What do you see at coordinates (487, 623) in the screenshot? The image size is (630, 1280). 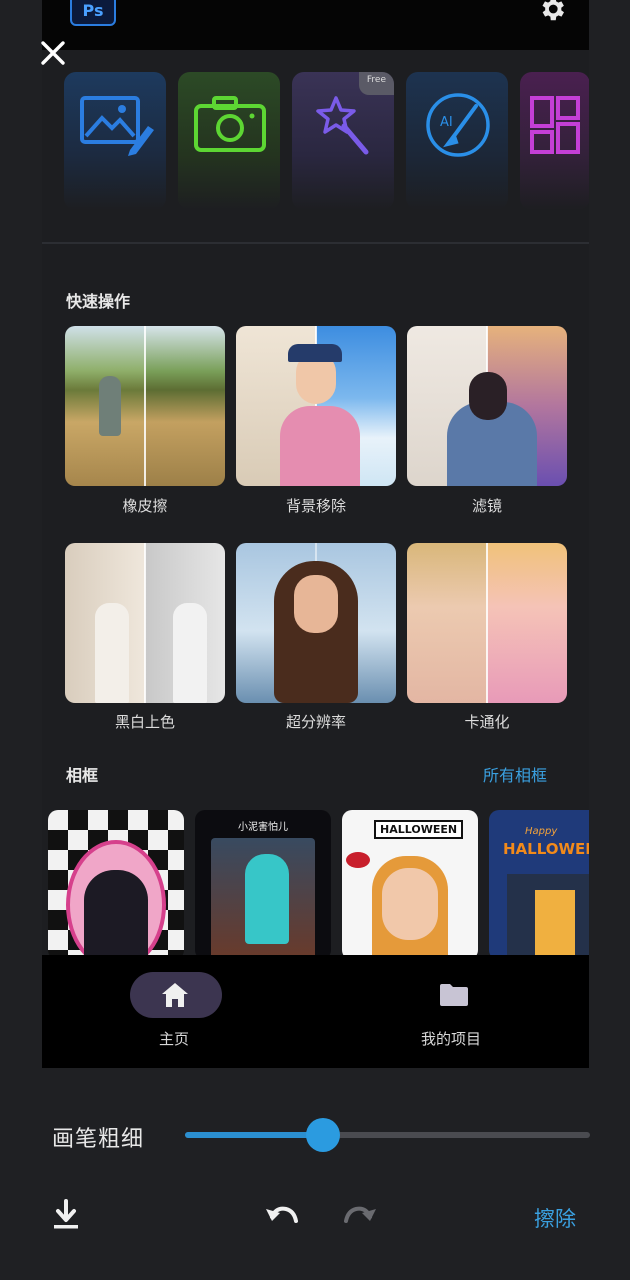 I see `quick-action-cartoonize` at bounding box center [487, 623].